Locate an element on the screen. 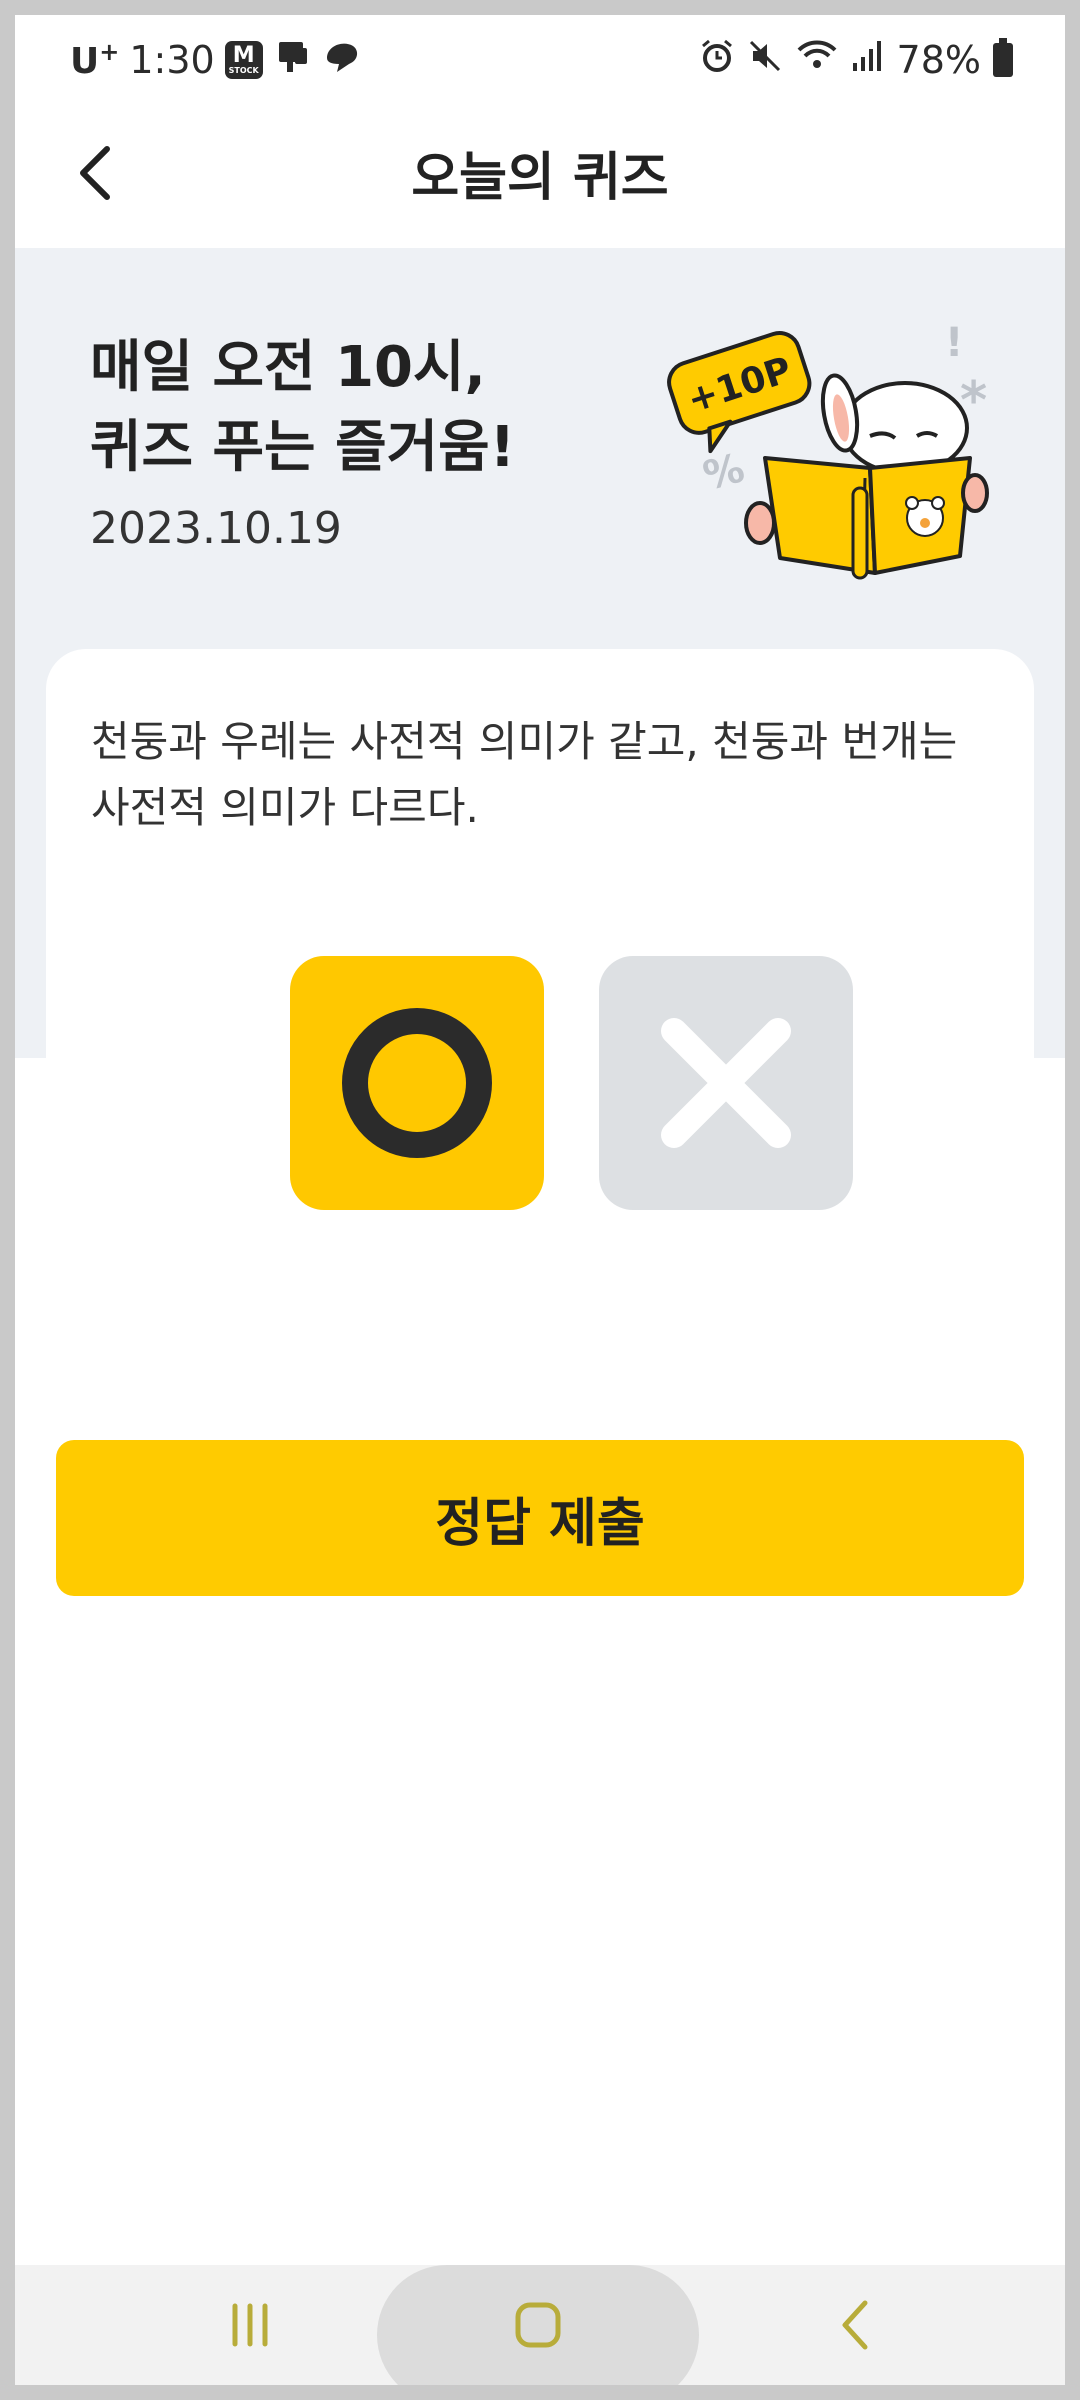 The height and width of the screenshot is (2400, 1080). nav-back-button is located at coordinates (855, 2325).